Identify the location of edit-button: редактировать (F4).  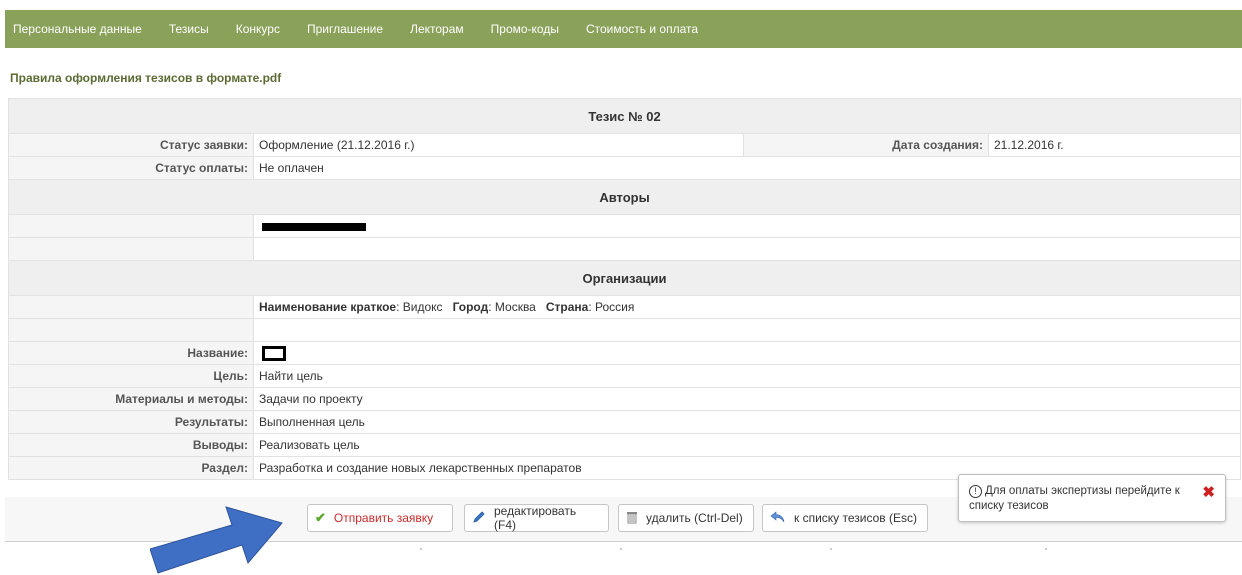
(536, 518).